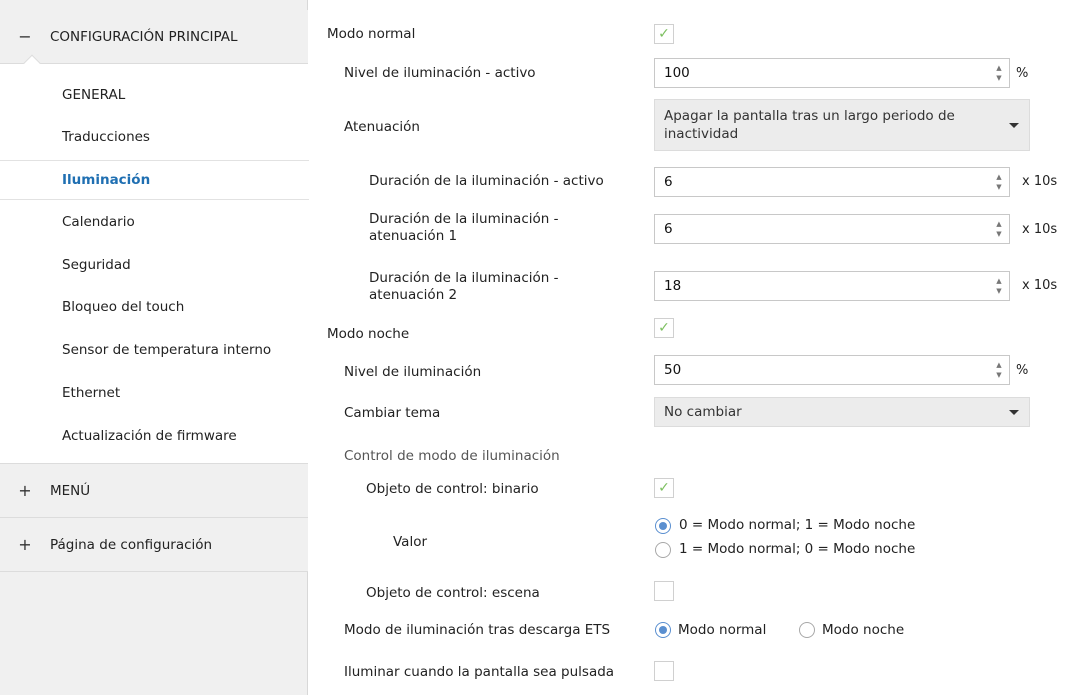 This screenshot has height=695, width=1065. I want to click on sidebar-item-ethernet: Ethernet, so click(91, 393).